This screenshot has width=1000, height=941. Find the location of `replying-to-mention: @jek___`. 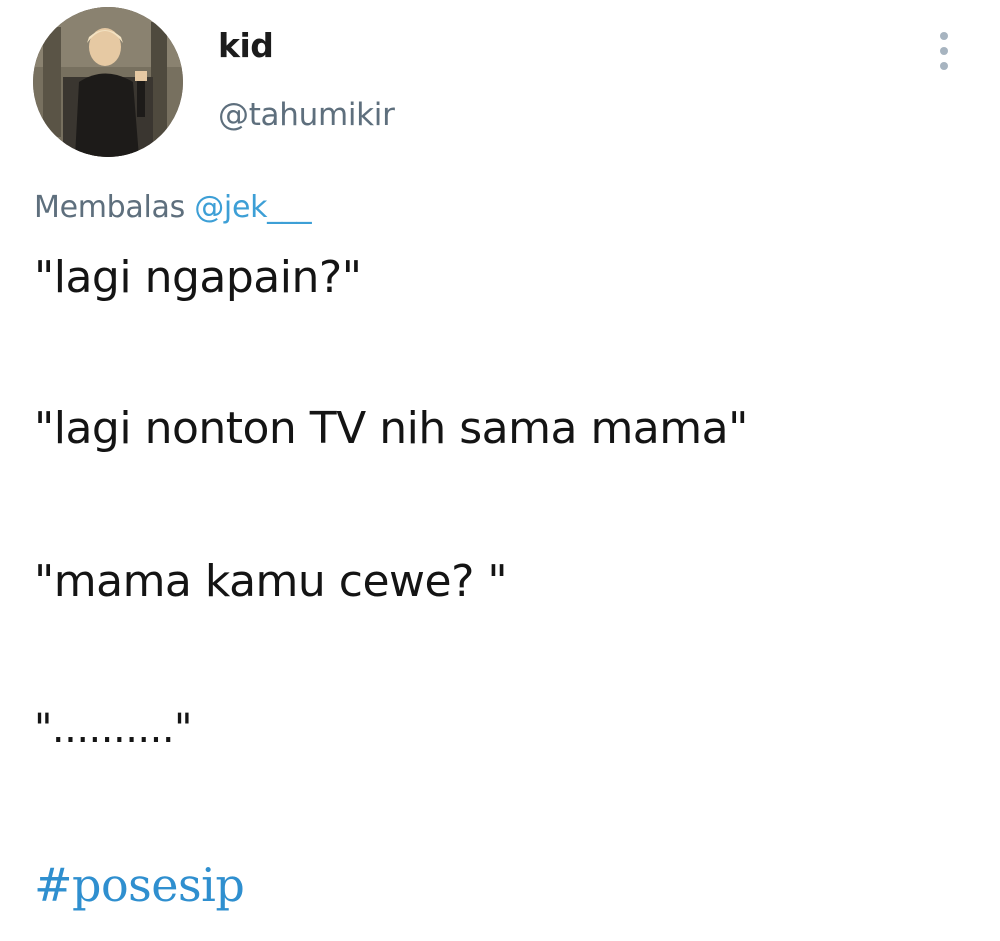

replying-to-mention: @jek___ is located at coordinates (252, 207).